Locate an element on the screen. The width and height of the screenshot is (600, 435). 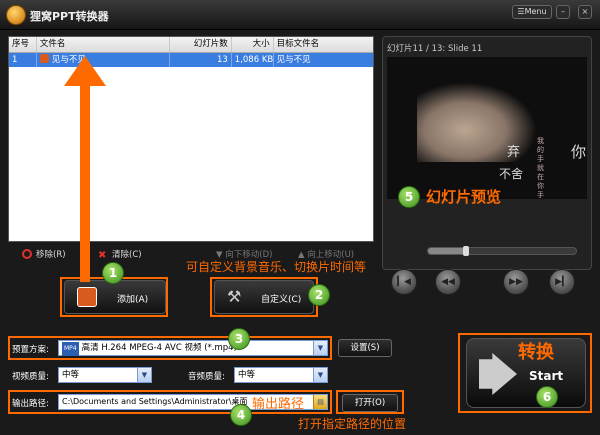
menu-button: ☰Menu is located at coordinates (532, 12).